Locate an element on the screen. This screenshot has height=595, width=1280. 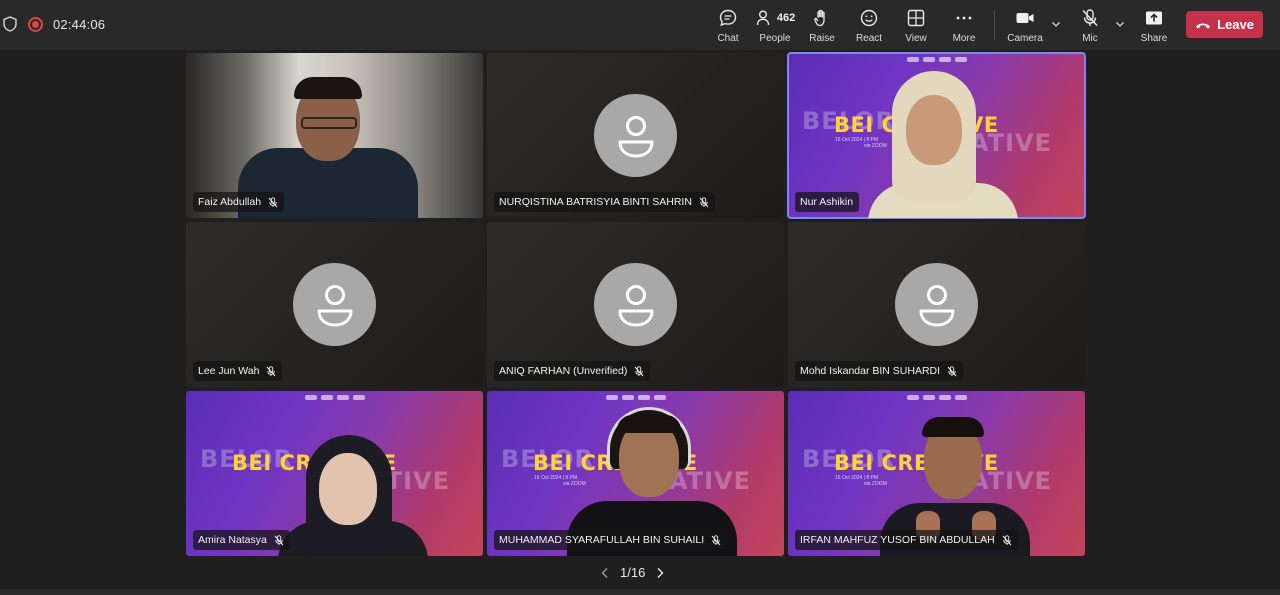
participant-name: Faiz Abdullah is located at coordinates (230, 202).